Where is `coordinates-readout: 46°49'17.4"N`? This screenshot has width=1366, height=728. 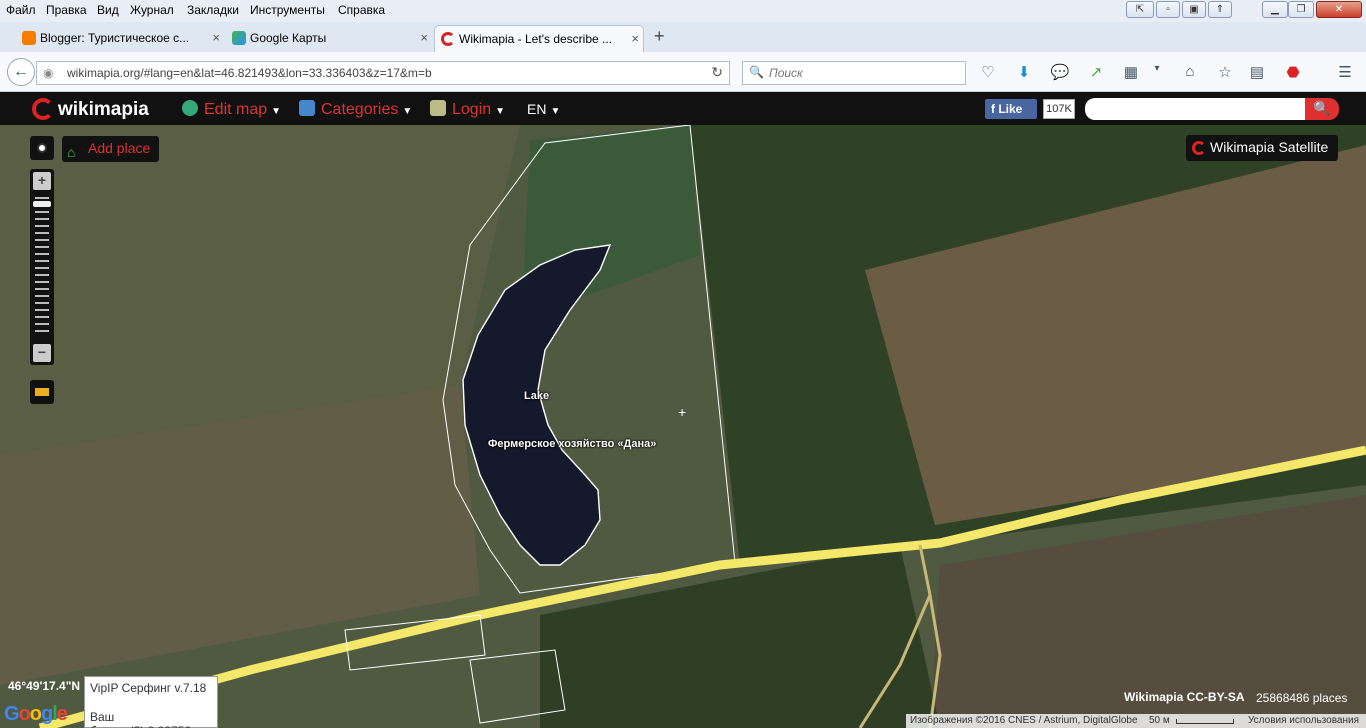
coordinates-readout: 46°49'17.4"N is located at coordinates (44, 686).